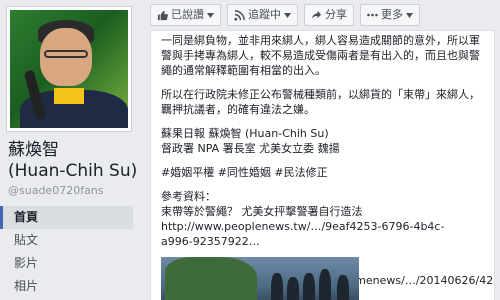 The height and width of the screenshot is (300, 500). Describe the element at coordinates (66, 286) in the screenshot. I see `nav-item-photos: 相片` at that location.